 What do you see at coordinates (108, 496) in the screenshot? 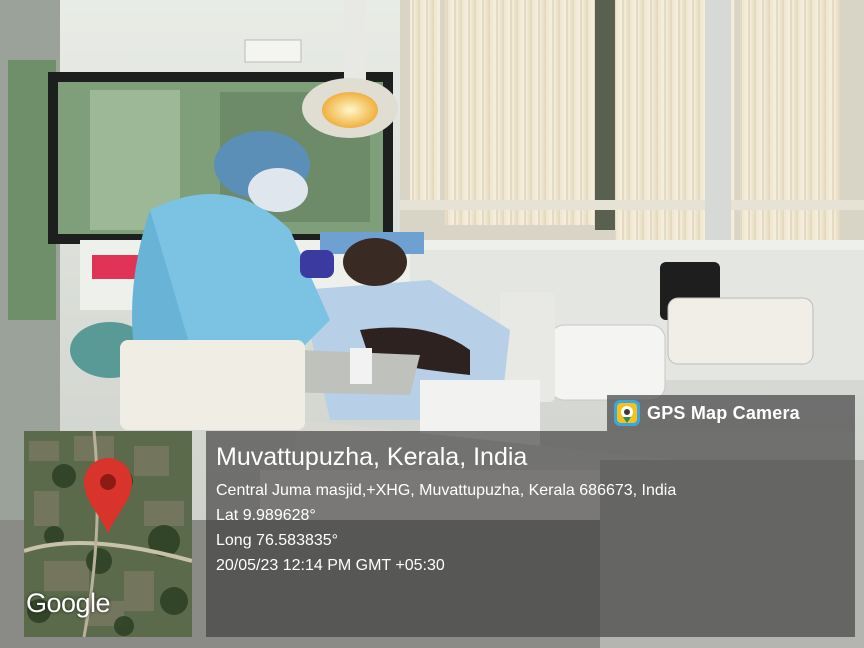
I see `map-pin-icon` at bounding box center [108, 496].